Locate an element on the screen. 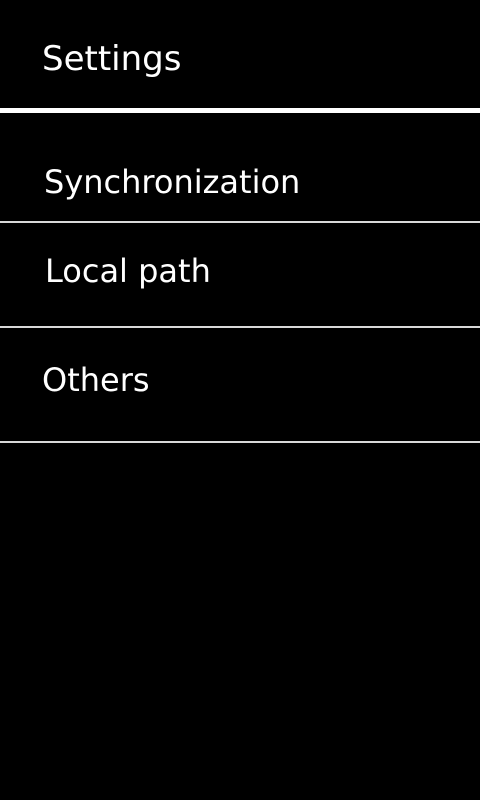 The image size is (480, 800). settings-item-others: Others is located at coordinates (240, 385).